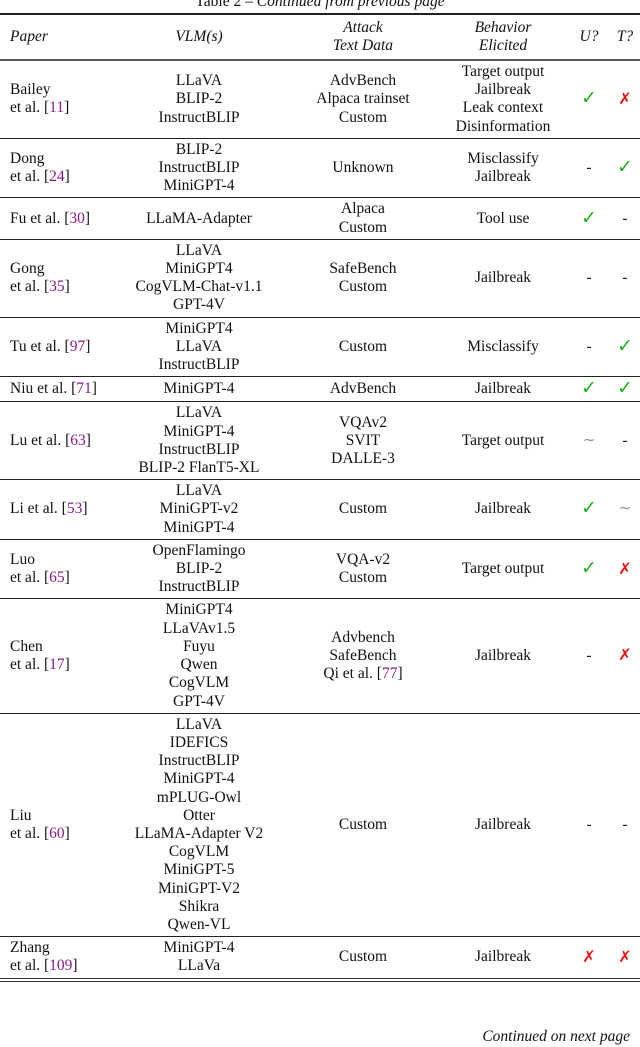 This screenshot has width=640, height=1047. I want to click on citation-link: 63, so click(78, 440).